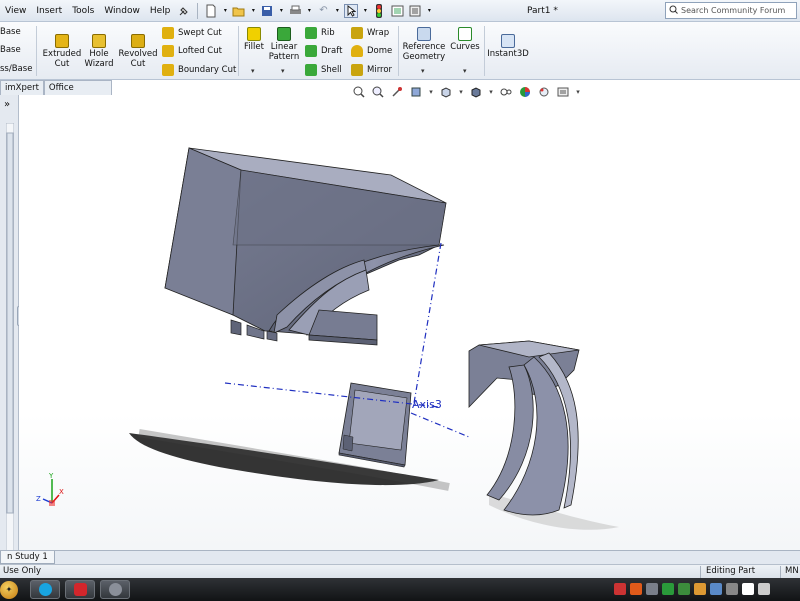 The image size is (800, 601). Describe the element at coordinates (371, 70) in the screenshot. I see `mirror-button: Mirror` at that location.